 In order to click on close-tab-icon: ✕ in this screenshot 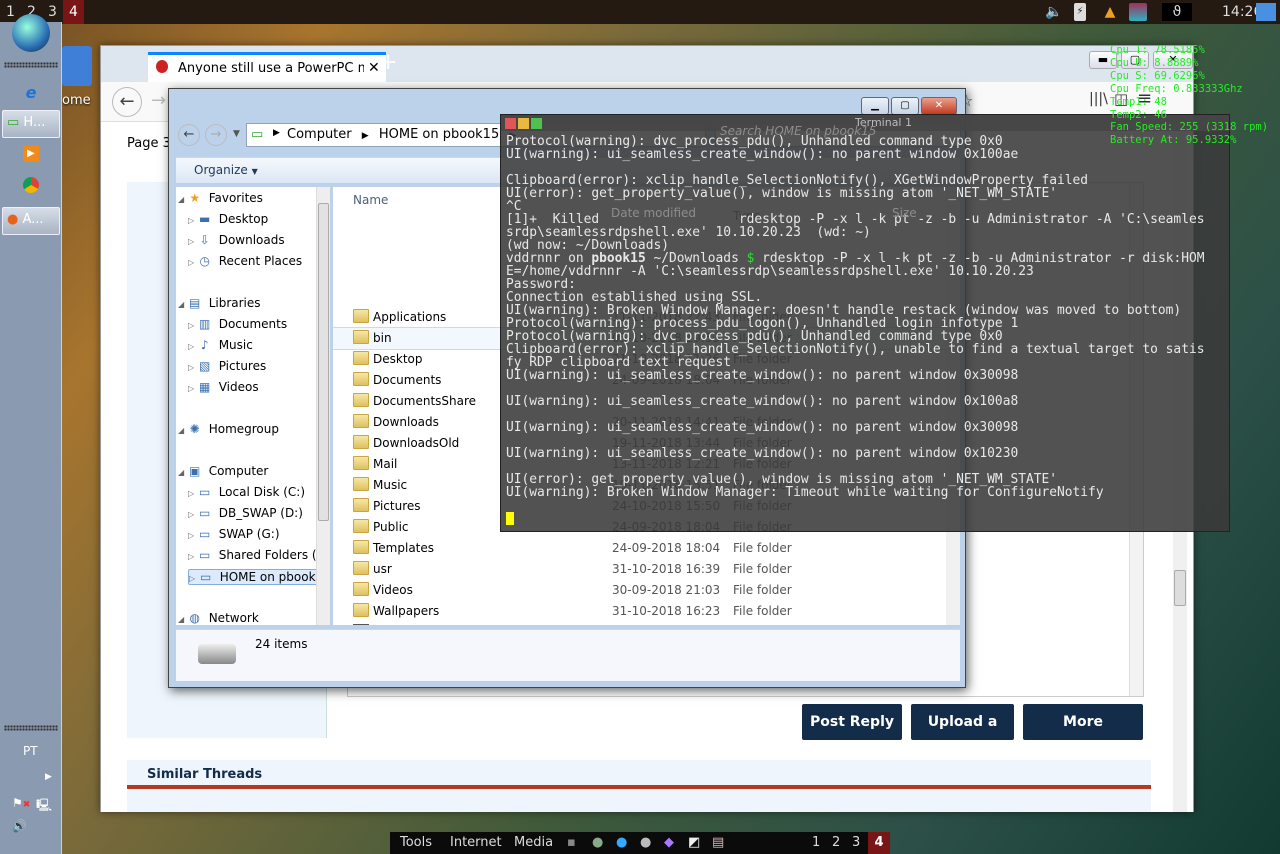, I will do `click(372, 68)`.